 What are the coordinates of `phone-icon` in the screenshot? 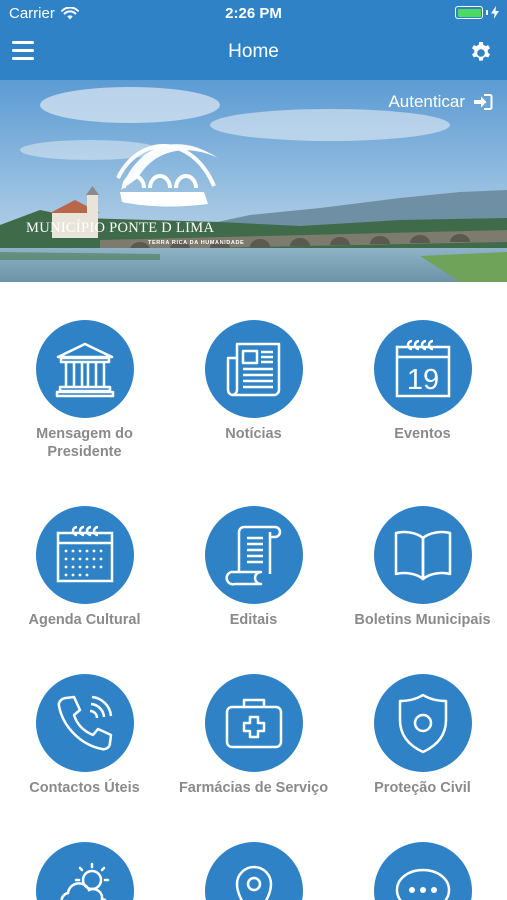 It's located at (85, 723).